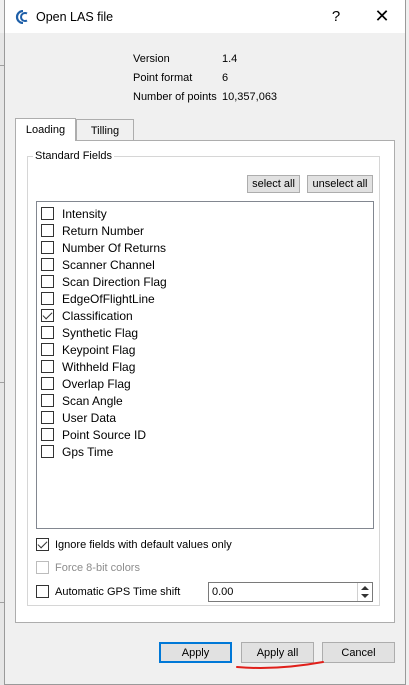 This screenshot has height=685, width=409. What do you see at coordinates (99, 349) in the screenshot?
I see `field-label: Keypoint Flag` at bounding box center [99, 349].